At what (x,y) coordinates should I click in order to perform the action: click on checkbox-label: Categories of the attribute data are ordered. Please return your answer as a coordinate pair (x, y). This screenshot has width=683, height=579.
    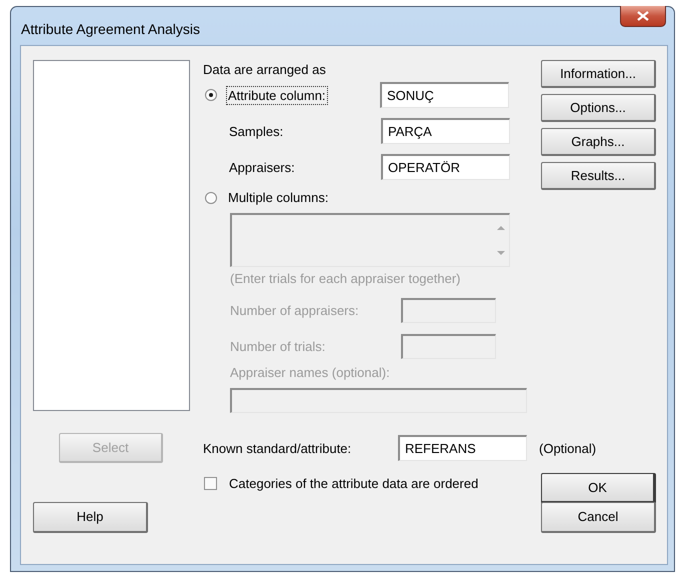
    Looking at the image, I should click on (353, 483).